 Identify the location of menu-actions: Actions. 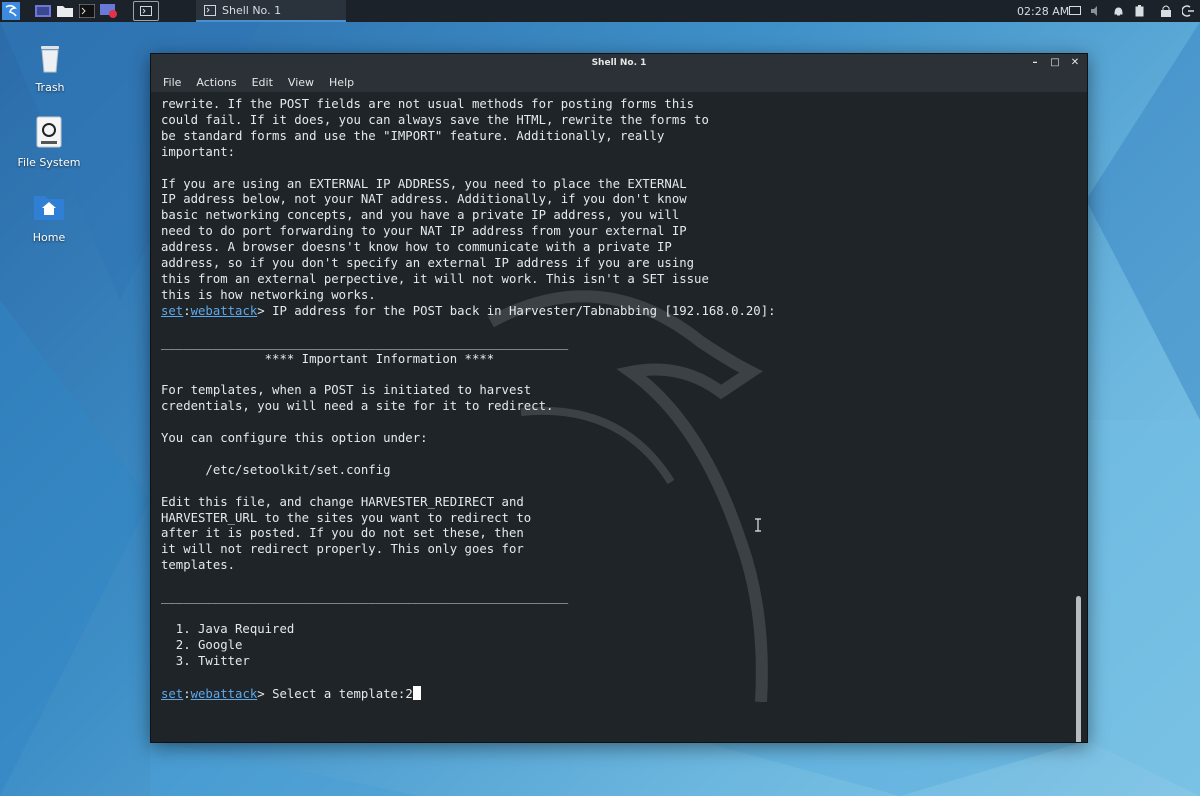
(216, 82).